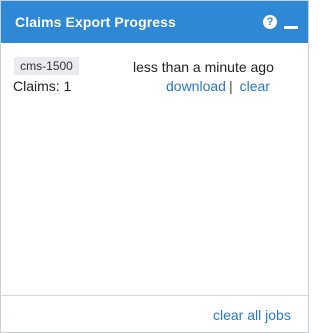  What do you see at coordinates (196, 86) in the screenshot?
I see `download-link: download` at bounding box center [196, 86].